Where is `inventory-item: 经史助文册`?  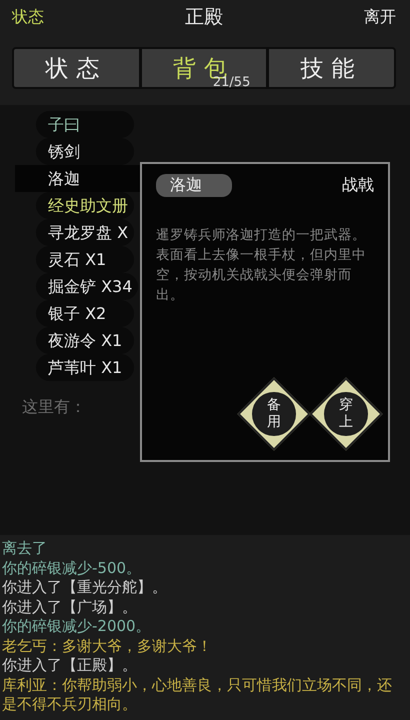
inventory-item: 经史助文册 is located at coordinates (85, 205).